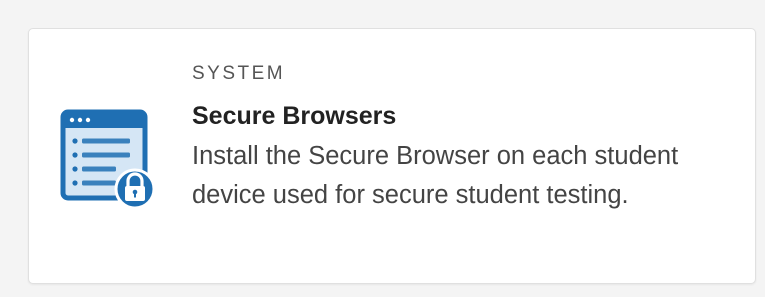 The height and width of the screenshot is (297, 765). Describe the element at coordinates (239, 73) in the screenshot. I see `card-category-label: SYSTEM` at that location.